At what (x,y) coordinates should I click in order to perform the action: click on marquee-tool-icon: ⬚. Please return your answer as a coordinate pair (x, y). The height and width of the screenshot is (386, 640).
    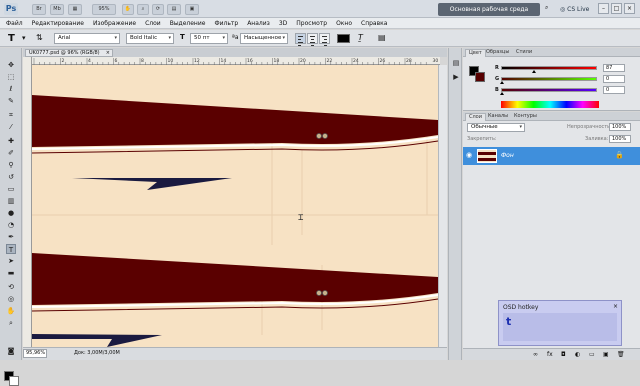
    Looking at the image, I should click on (11, 77).